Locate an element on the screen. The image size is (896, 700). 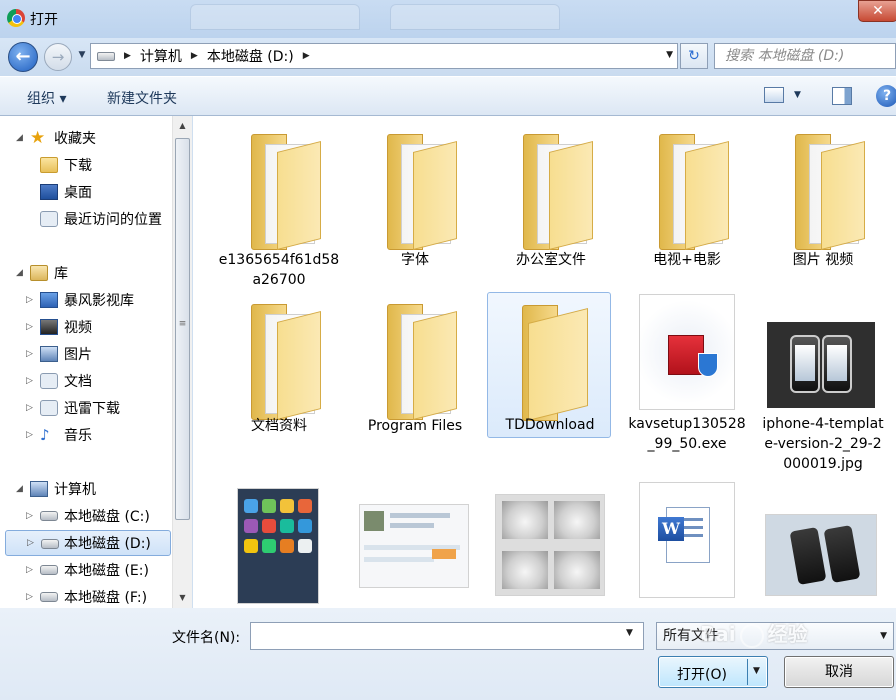
file-item-documents: 文档资料 is located at coordinates (279, 372).